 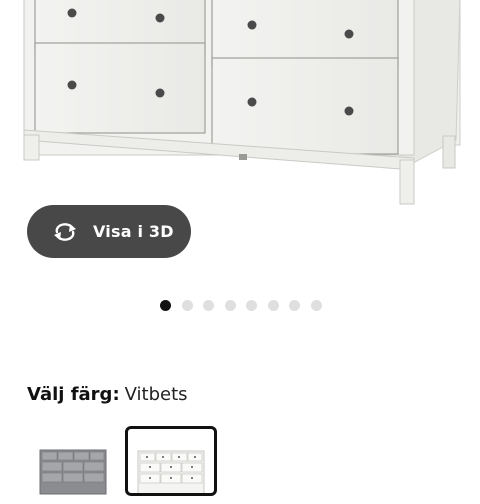 I want to click on color-label: Välj färg:, so click(x=73, y=394).